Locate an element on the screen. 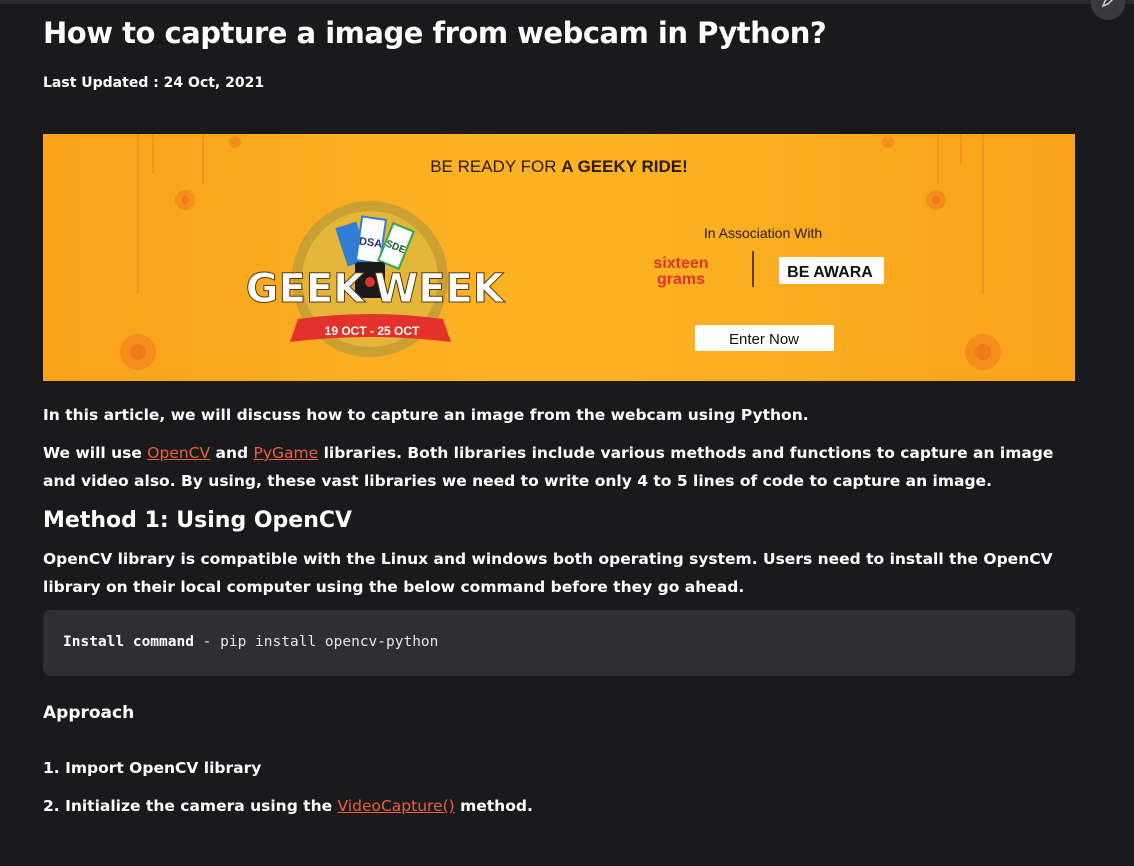 The image size is (1134, 866). method-1-heading: Method 1: Using OpenCV is located at coordinates (198, 520).